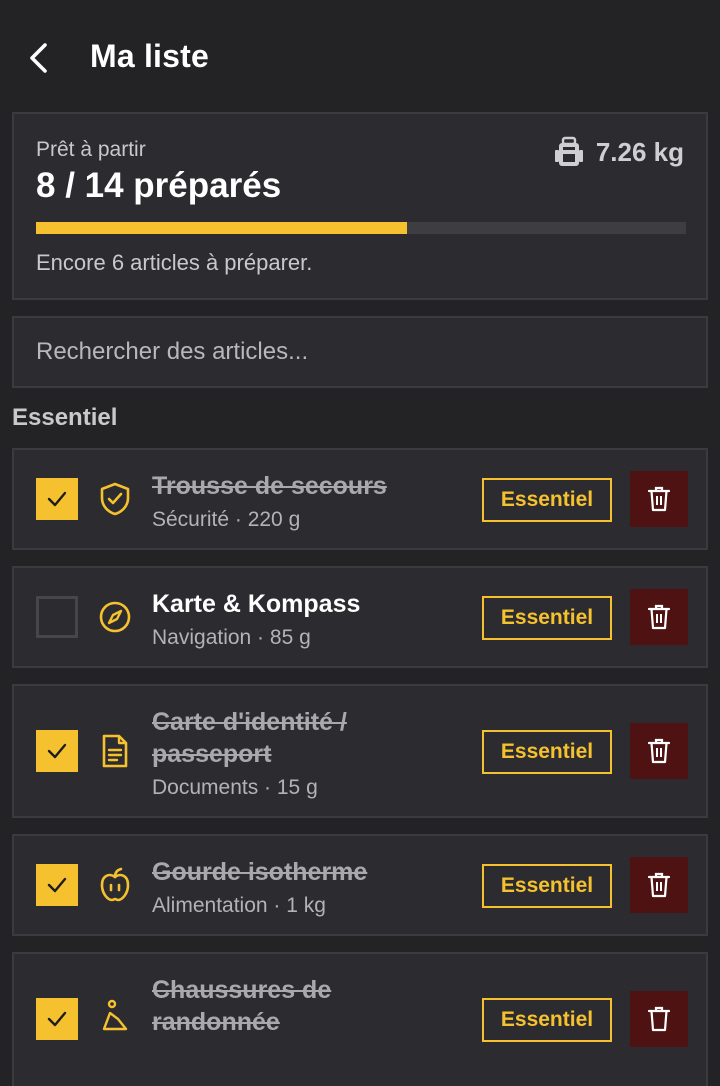 Image resolution: width=720 pixels, height=1086 pixels. Describe the element at coordinates (115, 499) in the screenshot. I see `shield-check-icon` at that location.